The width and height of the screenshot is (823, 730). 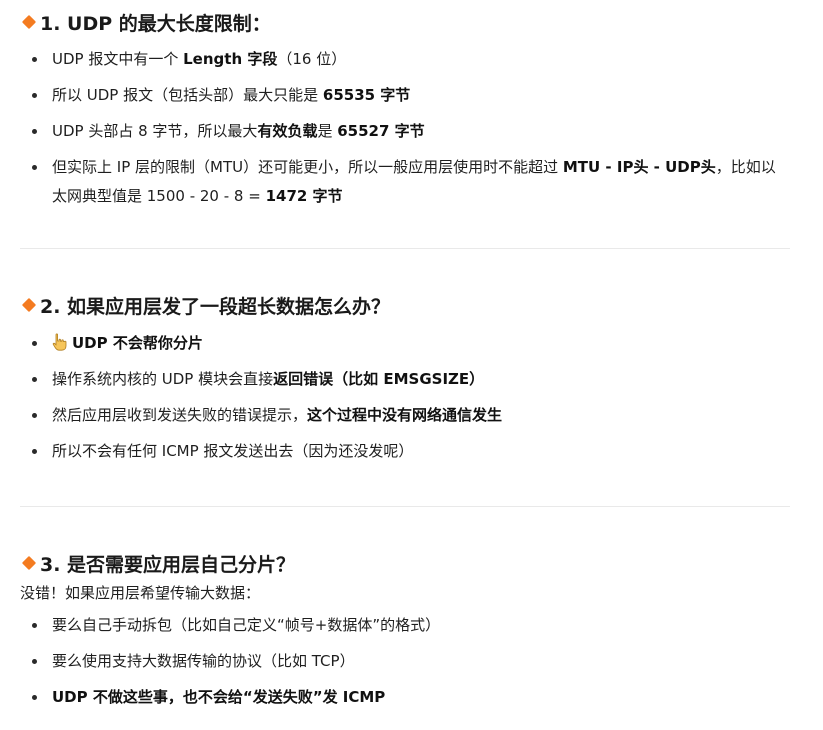 What do you see at coordinates (187, 95) in the screenshot?
I see `item-text: 所以 UDP 报文（包括头部）最大只能是` at bounding box center [187, 95].